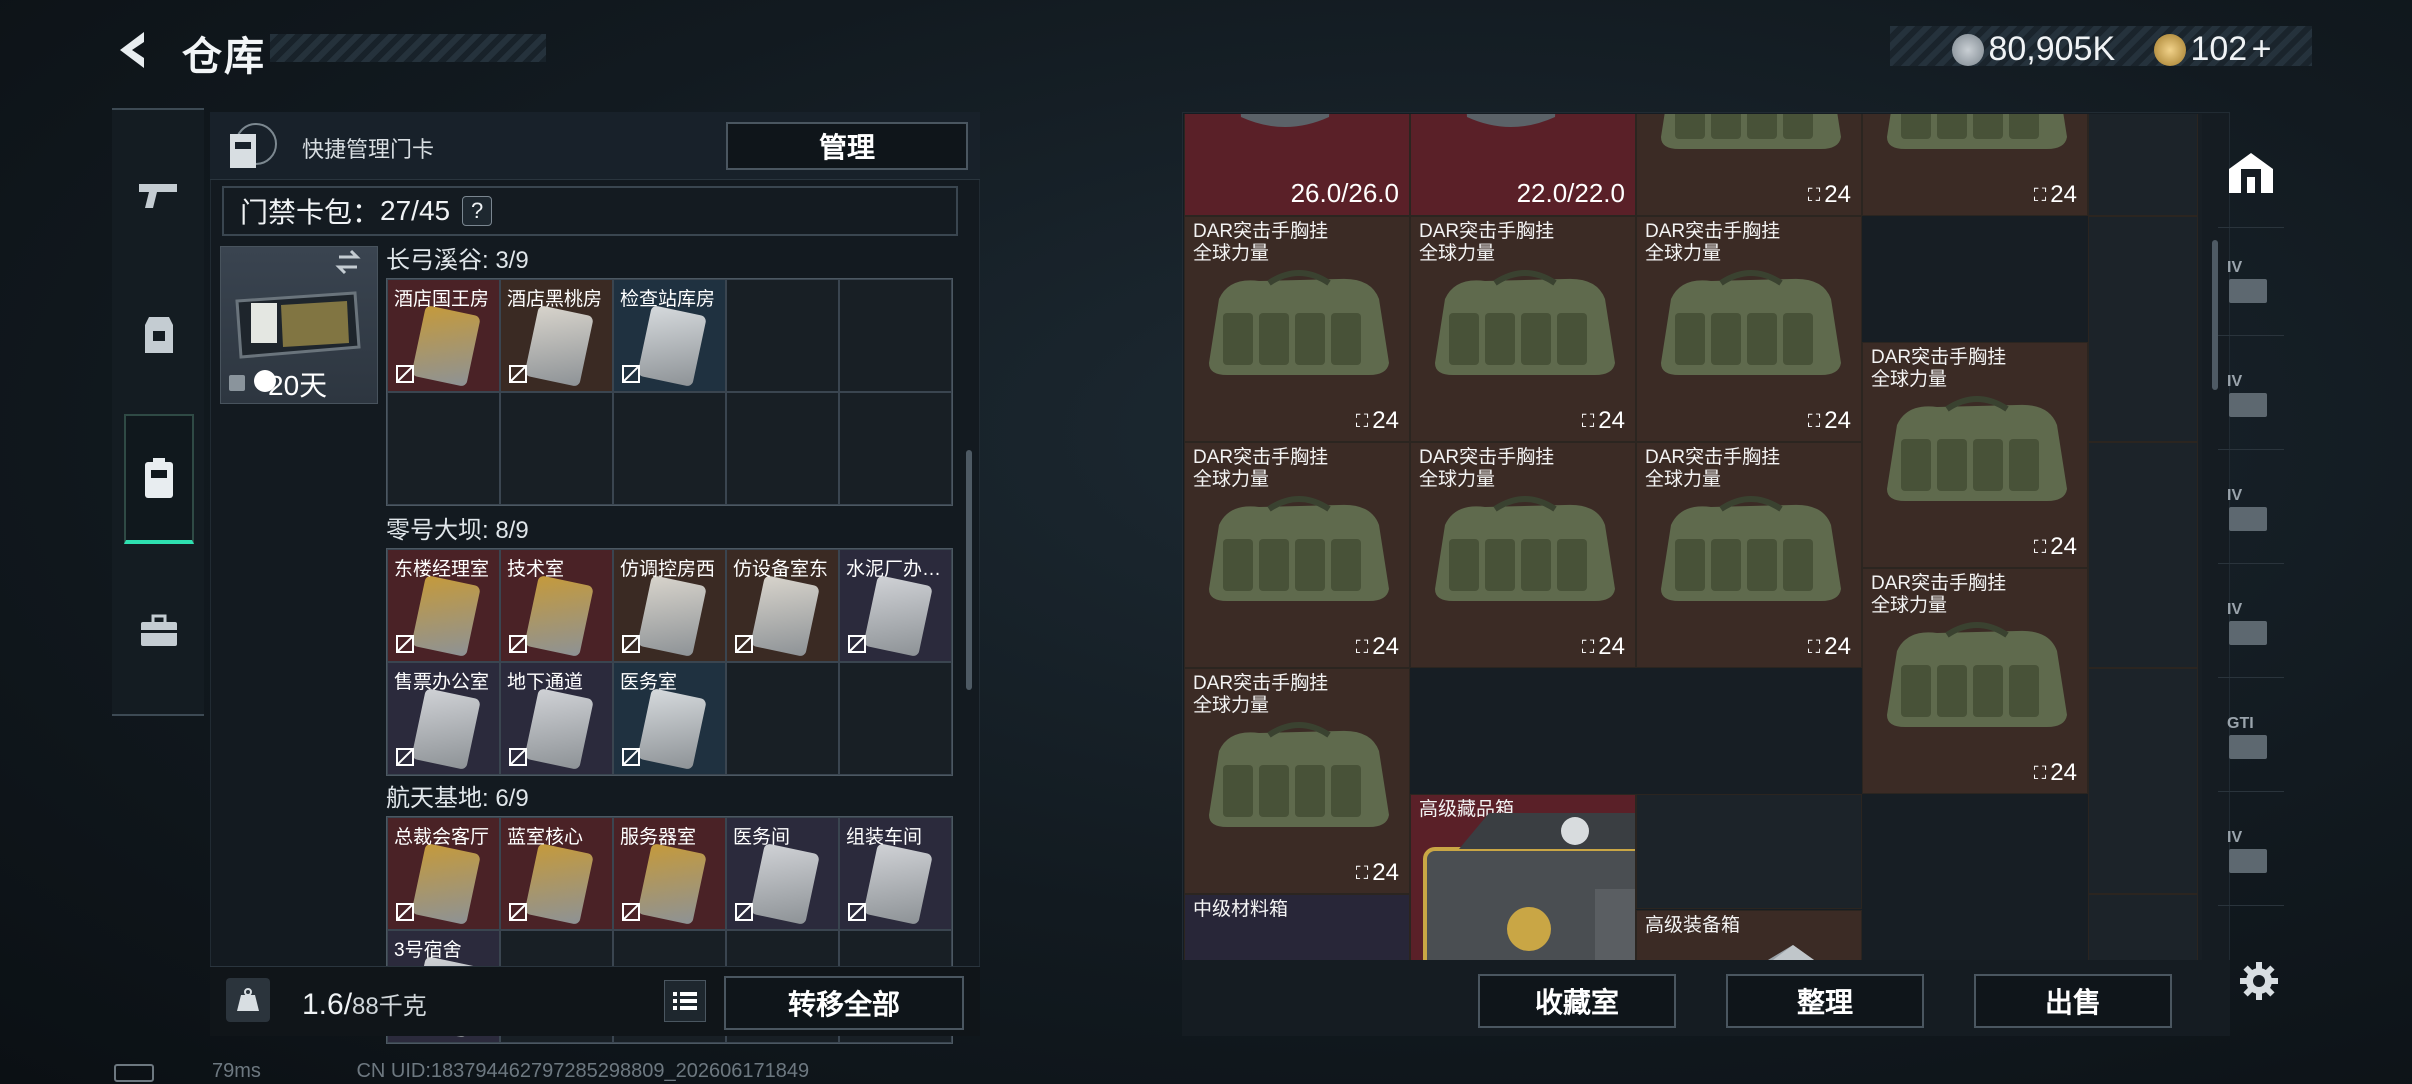 The height and width of the screenshot is (1084, 2412). What do you see at coordinates (545, 682) in the screenshot?
I see `keycard-name: 地下通道` at bounding box center [545, 682].